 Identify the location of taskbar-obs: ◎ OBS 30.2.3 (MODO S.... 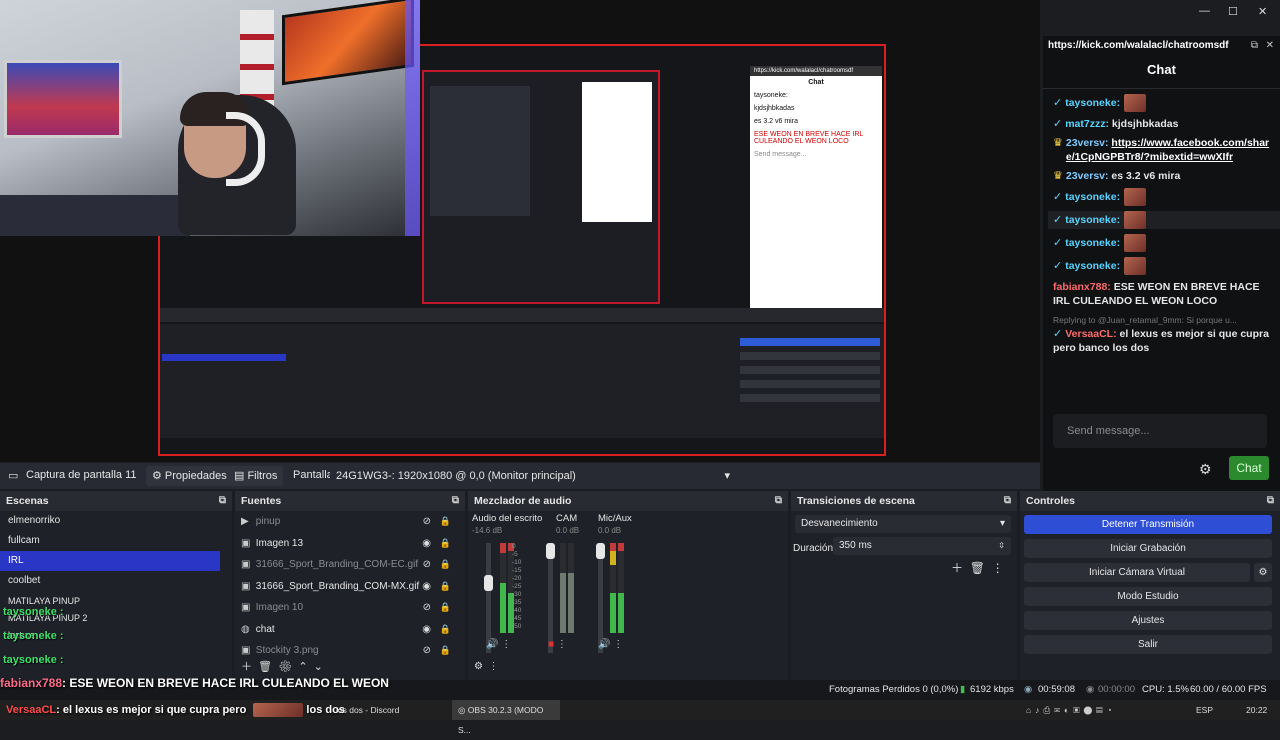
(506, 717).